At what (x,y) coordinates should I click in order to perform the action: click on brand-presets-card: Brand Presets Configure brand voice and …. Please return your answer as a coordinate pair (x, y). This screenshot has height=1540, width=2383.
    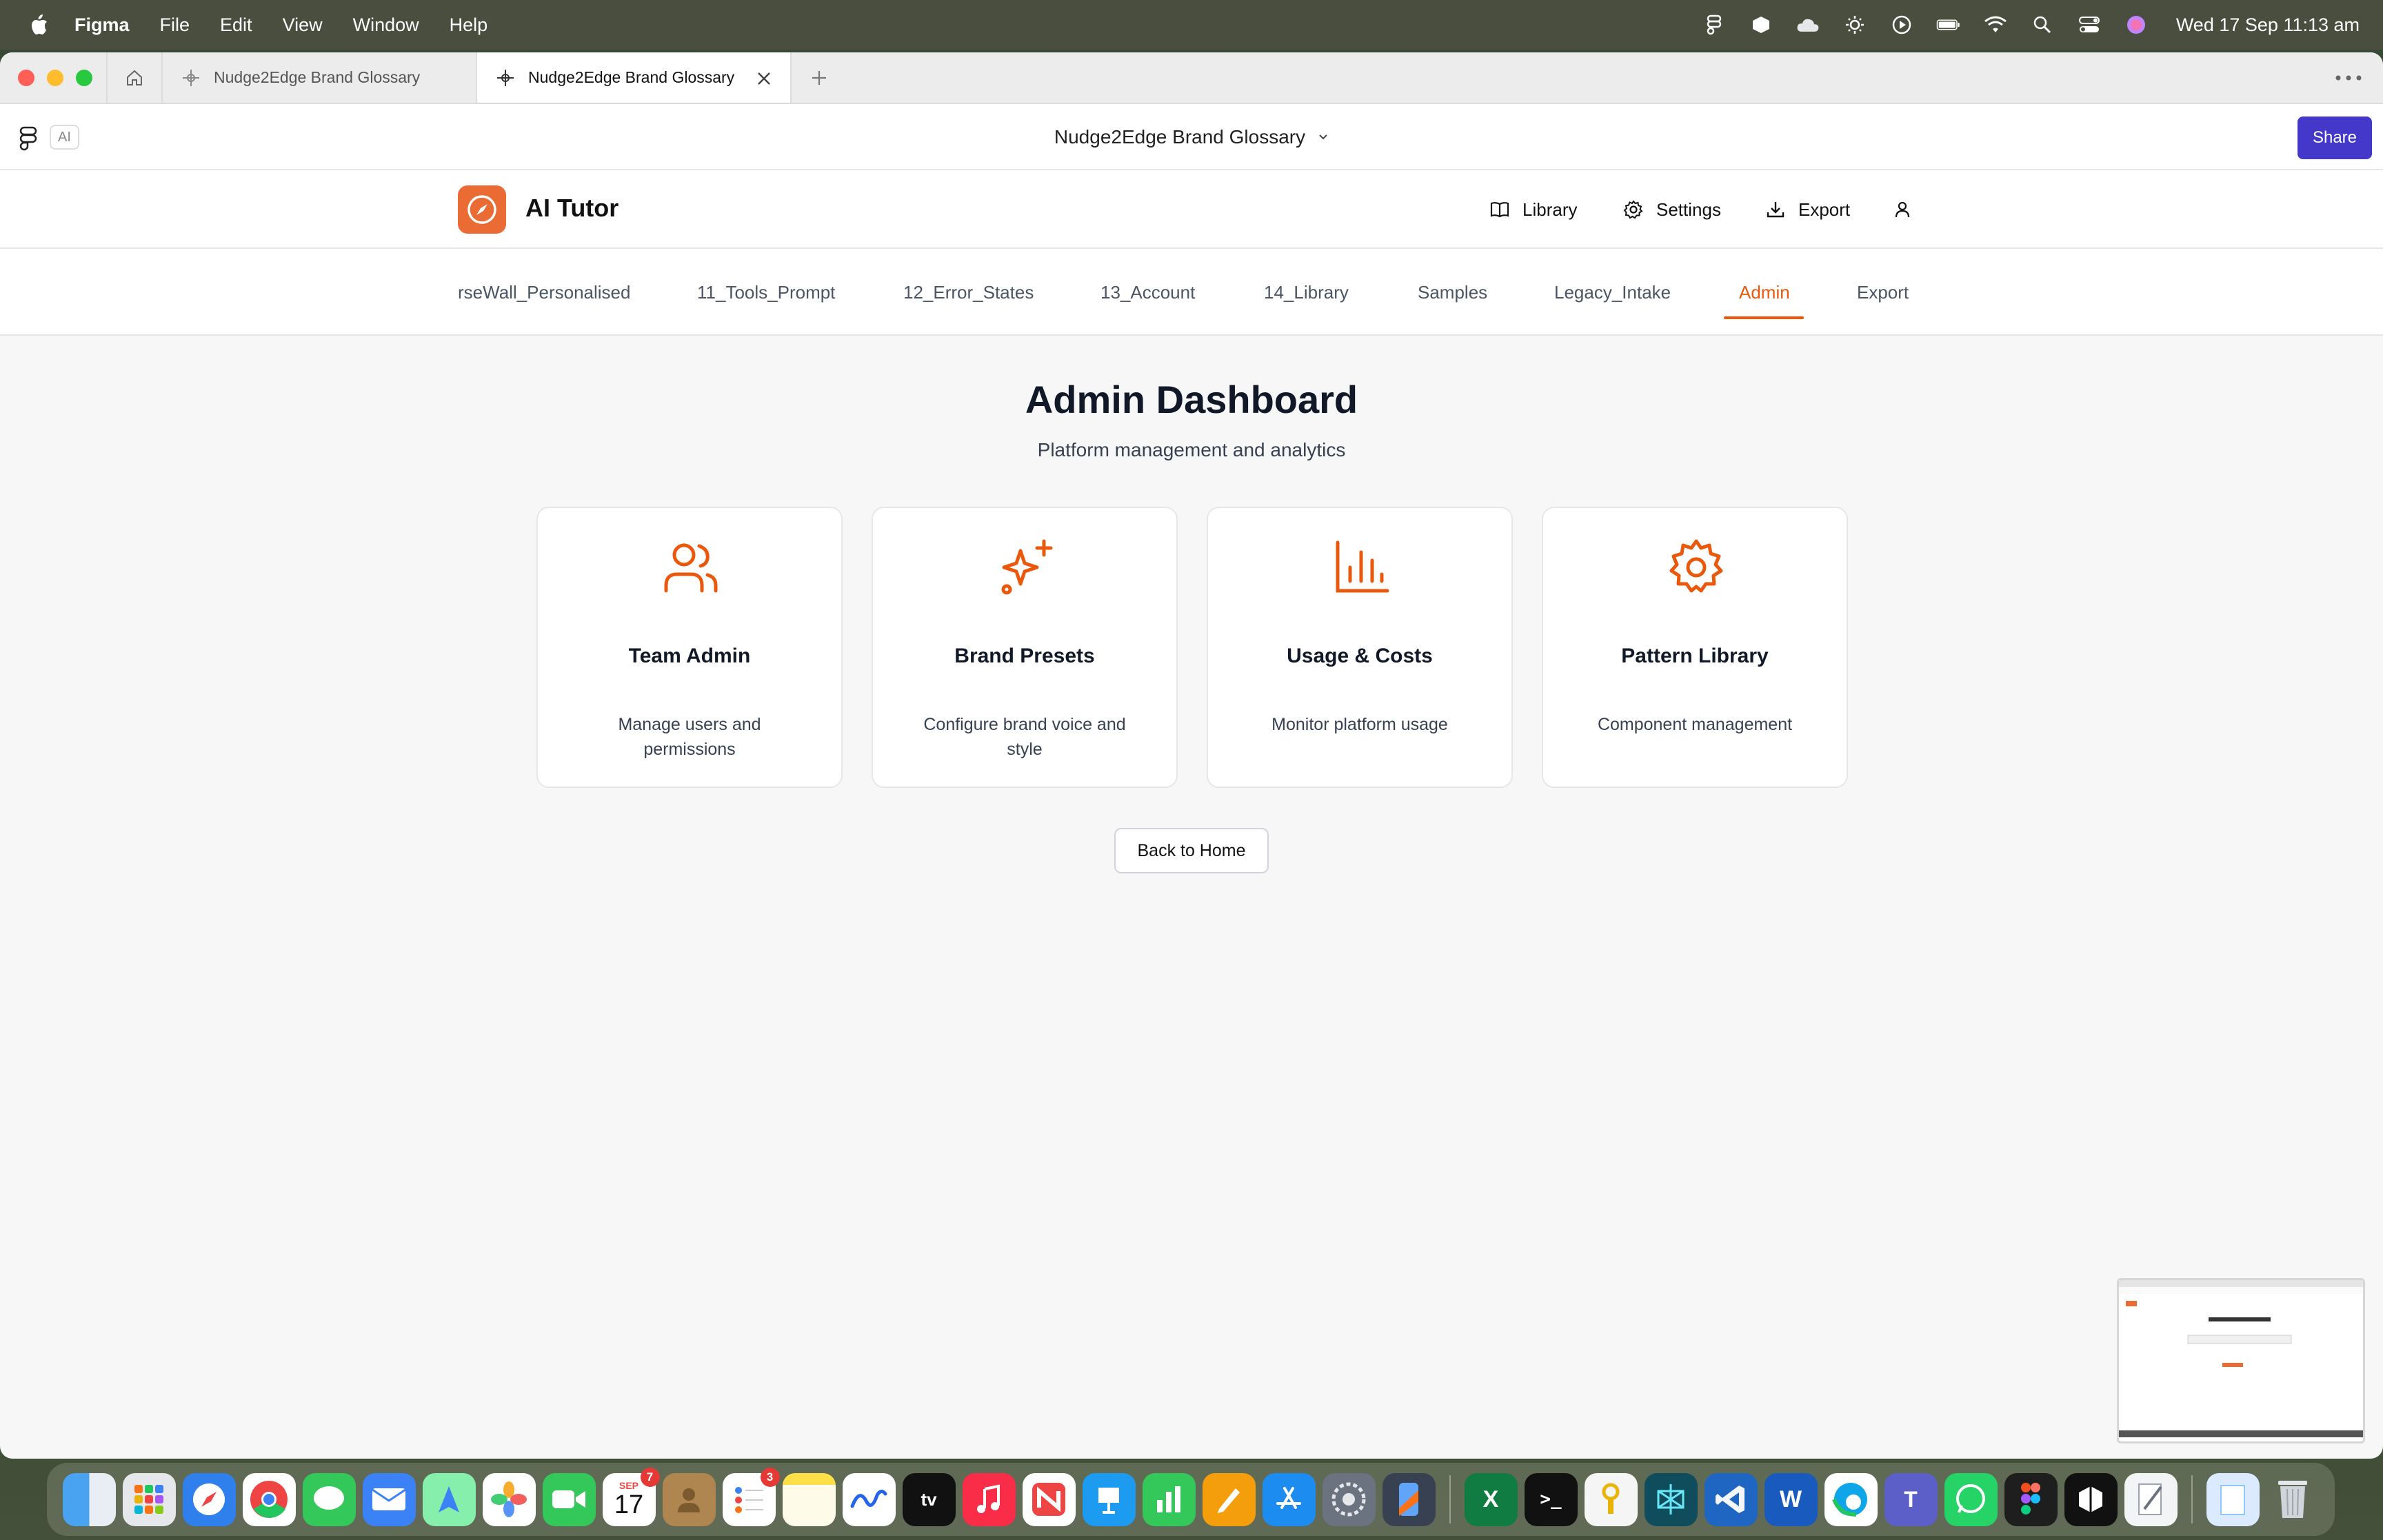
    Looking at the image, I should click on (1025, 648).